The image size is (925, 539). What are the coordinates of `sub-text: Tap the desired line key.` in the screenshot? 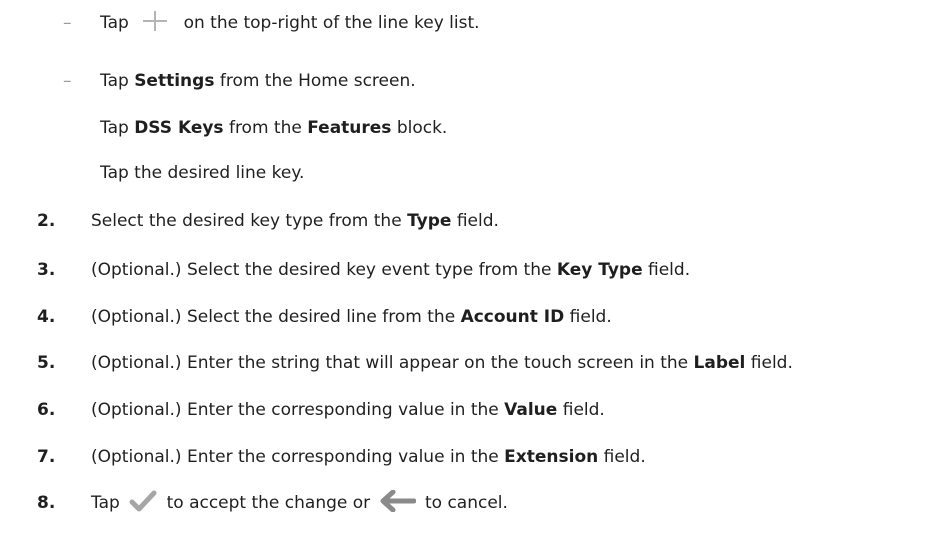 It's located at (202, 173).